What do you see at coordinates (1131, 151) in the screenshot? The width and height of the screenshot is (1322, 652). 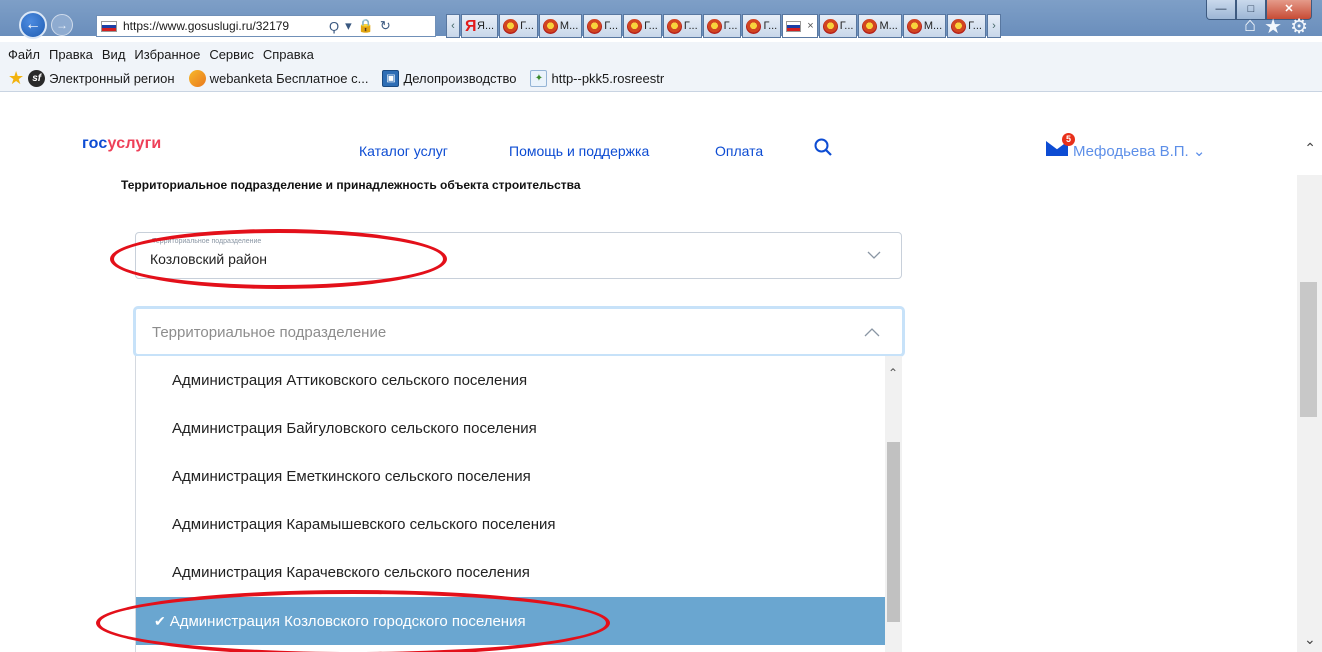 I see `user-name-text: Мефодьева В.П.` at bounding box center [1131, 151].